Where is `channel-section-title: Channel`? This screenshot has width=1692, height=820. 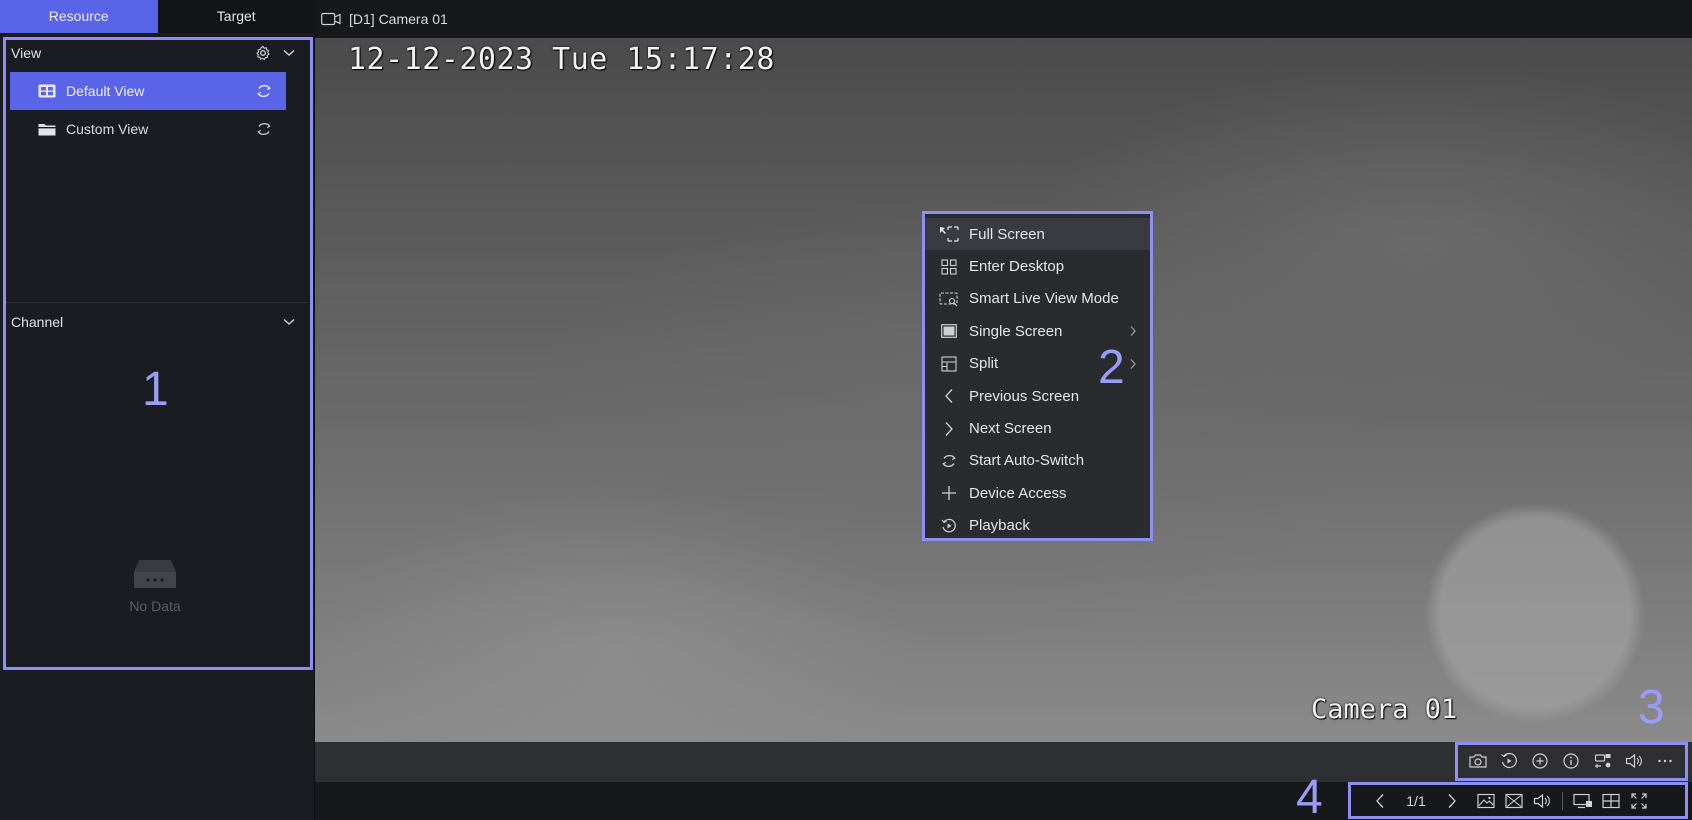 channel-section-title: Channel is located at coordinates (37, 322).